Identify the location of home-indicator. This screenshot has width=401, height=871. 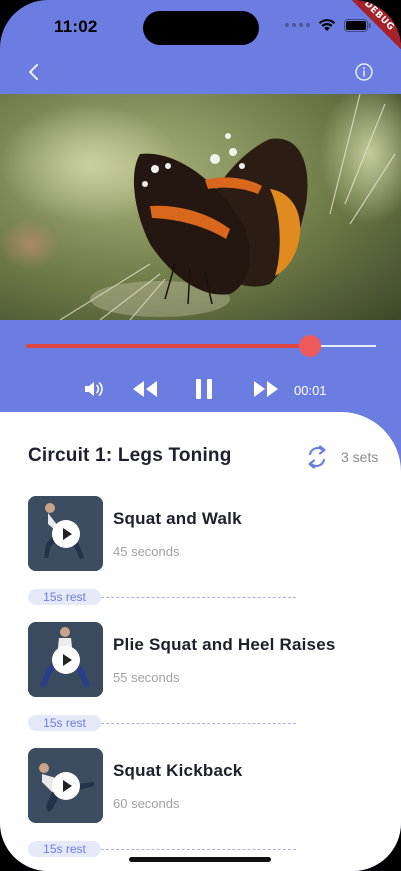
(200, 859).